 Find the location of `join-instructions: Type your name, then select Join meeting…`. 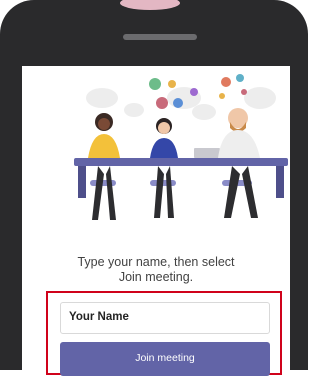

join-instructions: Type your name, then select Join meeting… is located at coordinates (156, 270).